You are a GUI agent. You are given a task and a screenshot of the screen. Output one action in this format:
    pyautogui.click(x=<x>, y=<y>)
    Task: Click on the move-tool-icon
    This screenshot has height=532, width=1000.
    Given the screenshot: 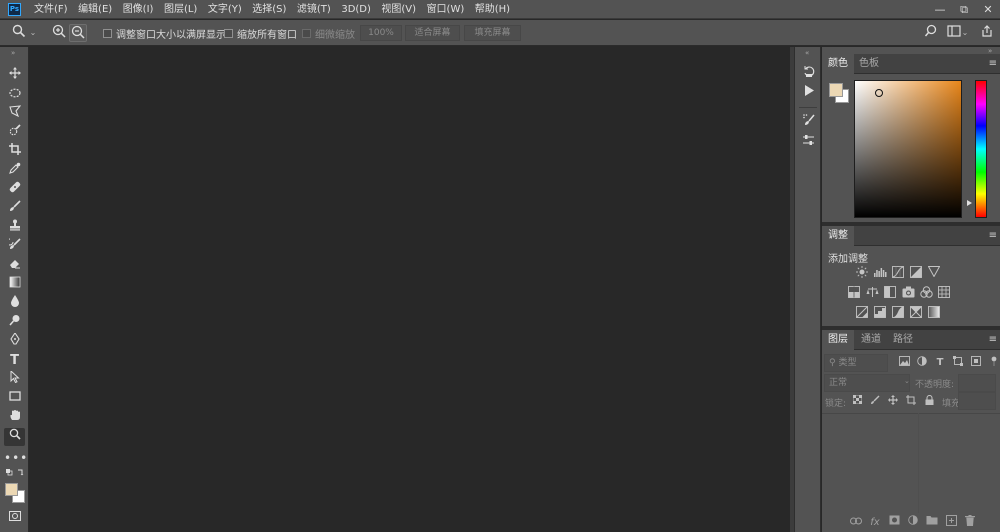 What is the action you would take?
    pyautogui.click(x=14, y=76)
    